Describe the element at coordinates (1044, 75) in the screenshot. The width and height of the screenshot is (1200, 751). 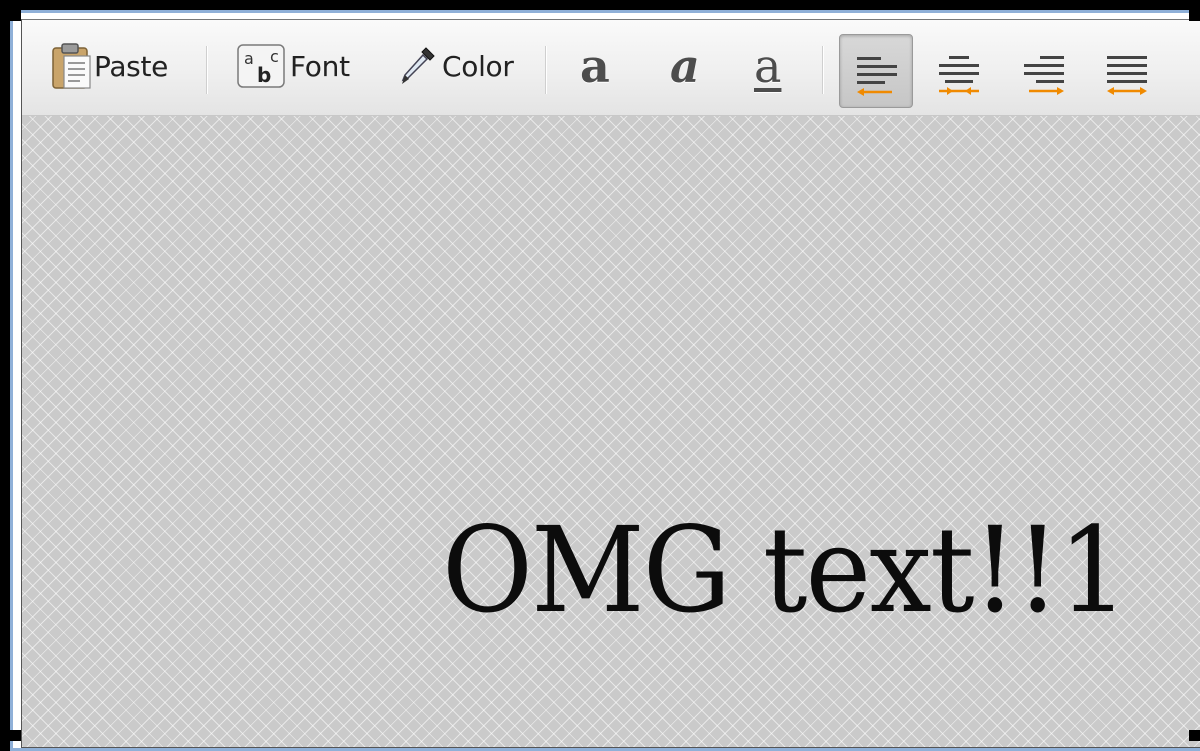
I see `align-right-icon` at that location.